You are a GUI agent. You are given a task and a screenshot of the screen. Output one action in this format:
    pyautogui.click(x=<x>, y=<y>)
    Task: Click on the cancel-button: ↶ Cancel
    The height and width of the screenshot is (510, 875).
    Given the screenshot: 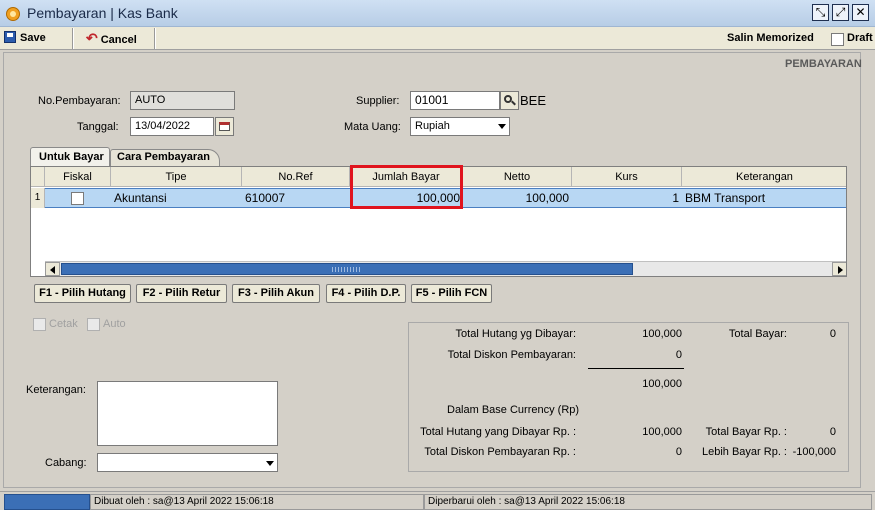 What is the action you would take?
    pyautogui.click(x=119, y=39)
    